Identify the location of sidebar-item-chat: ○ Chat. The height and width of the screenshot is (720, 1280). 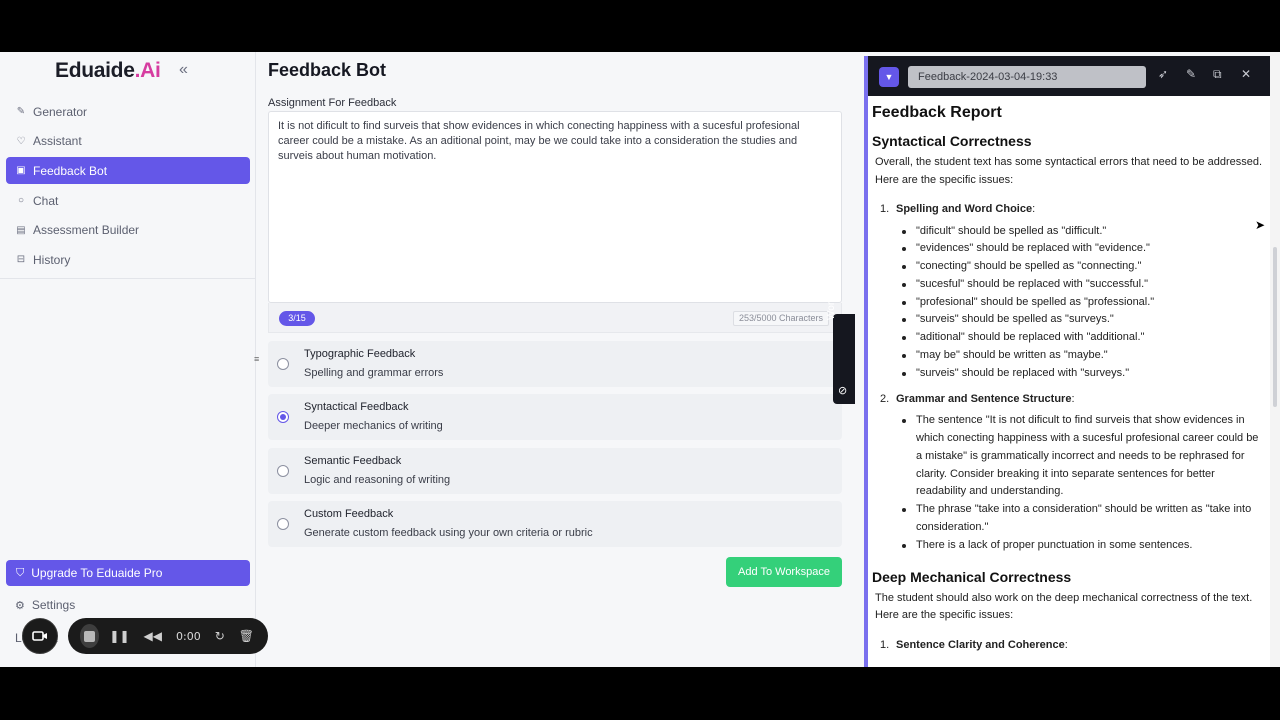
(128, 200).